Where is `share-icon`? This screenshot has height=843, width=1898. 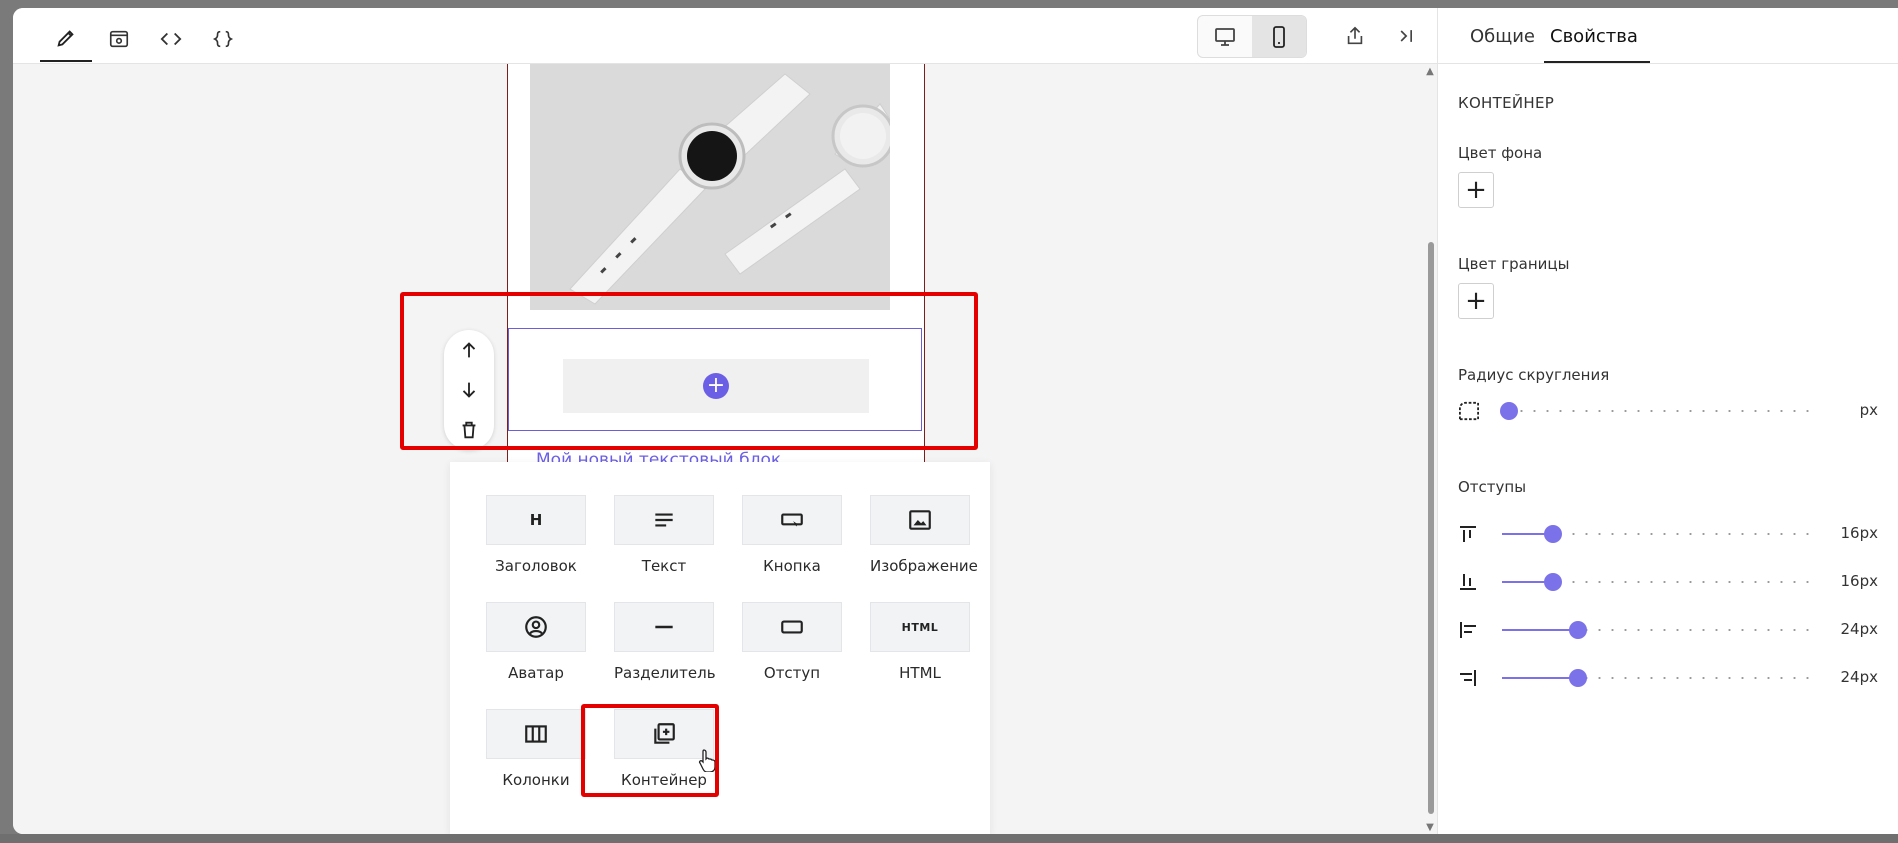 share-icon is located at coordinates (1355, 35).